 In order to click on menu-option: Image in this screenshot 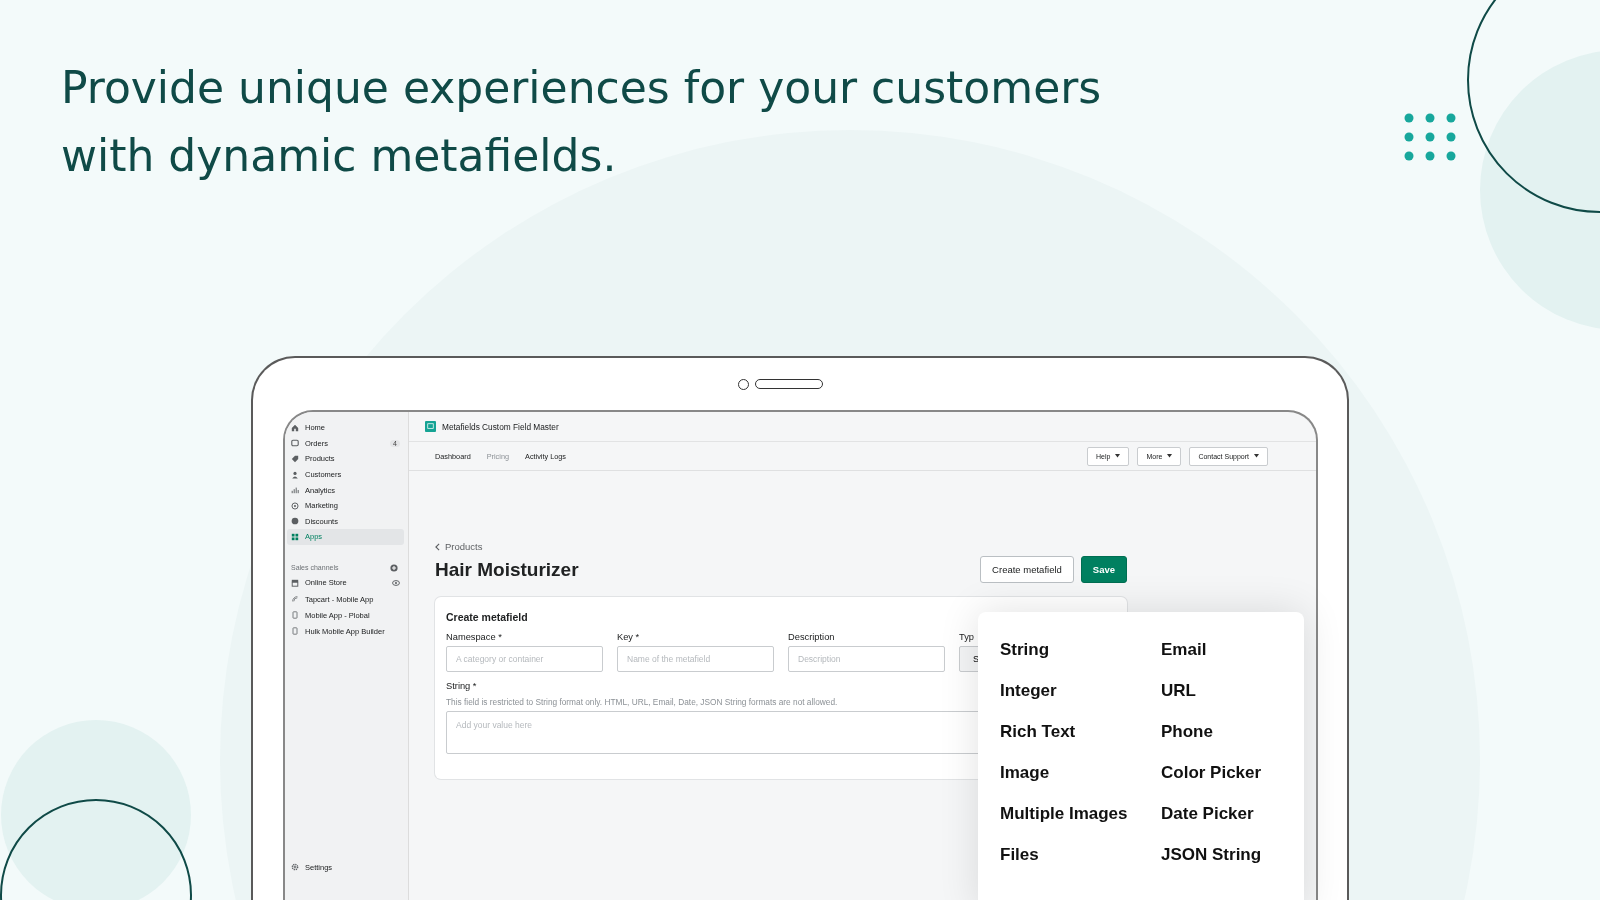, I will do `click(1025, 772)`.